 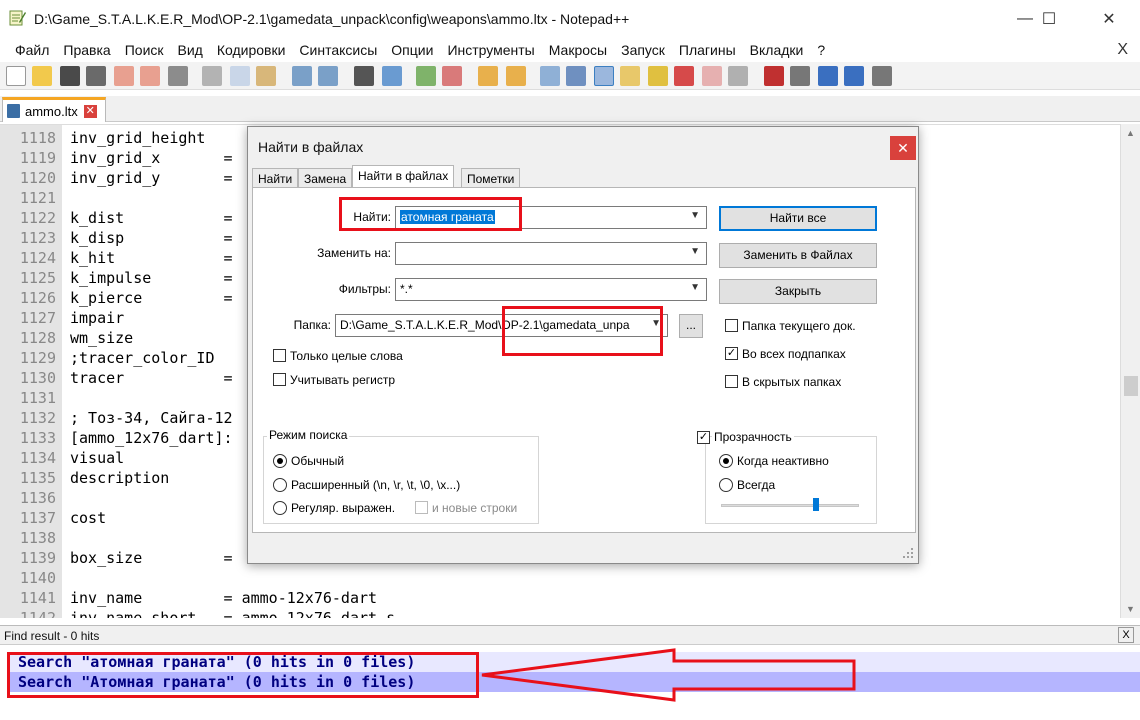 What do you see at coordinates (738, 76) in the screenshot?
I see `monitoring-icon` at bounding box center [738, 76].